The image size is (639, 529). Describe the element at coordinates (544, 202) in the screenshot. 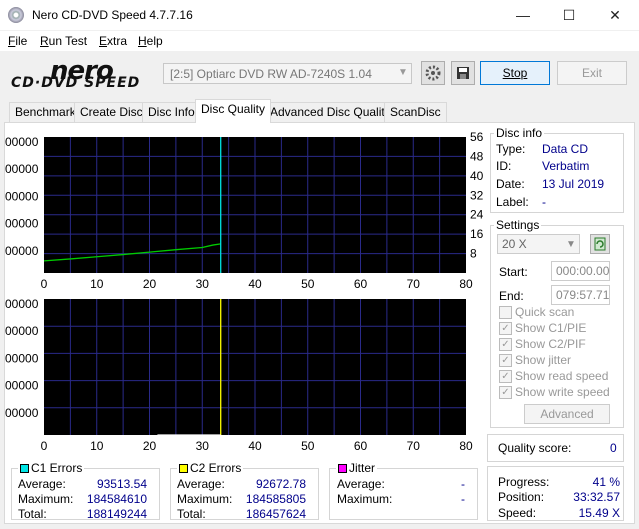

I see `label-value: -` at that location.